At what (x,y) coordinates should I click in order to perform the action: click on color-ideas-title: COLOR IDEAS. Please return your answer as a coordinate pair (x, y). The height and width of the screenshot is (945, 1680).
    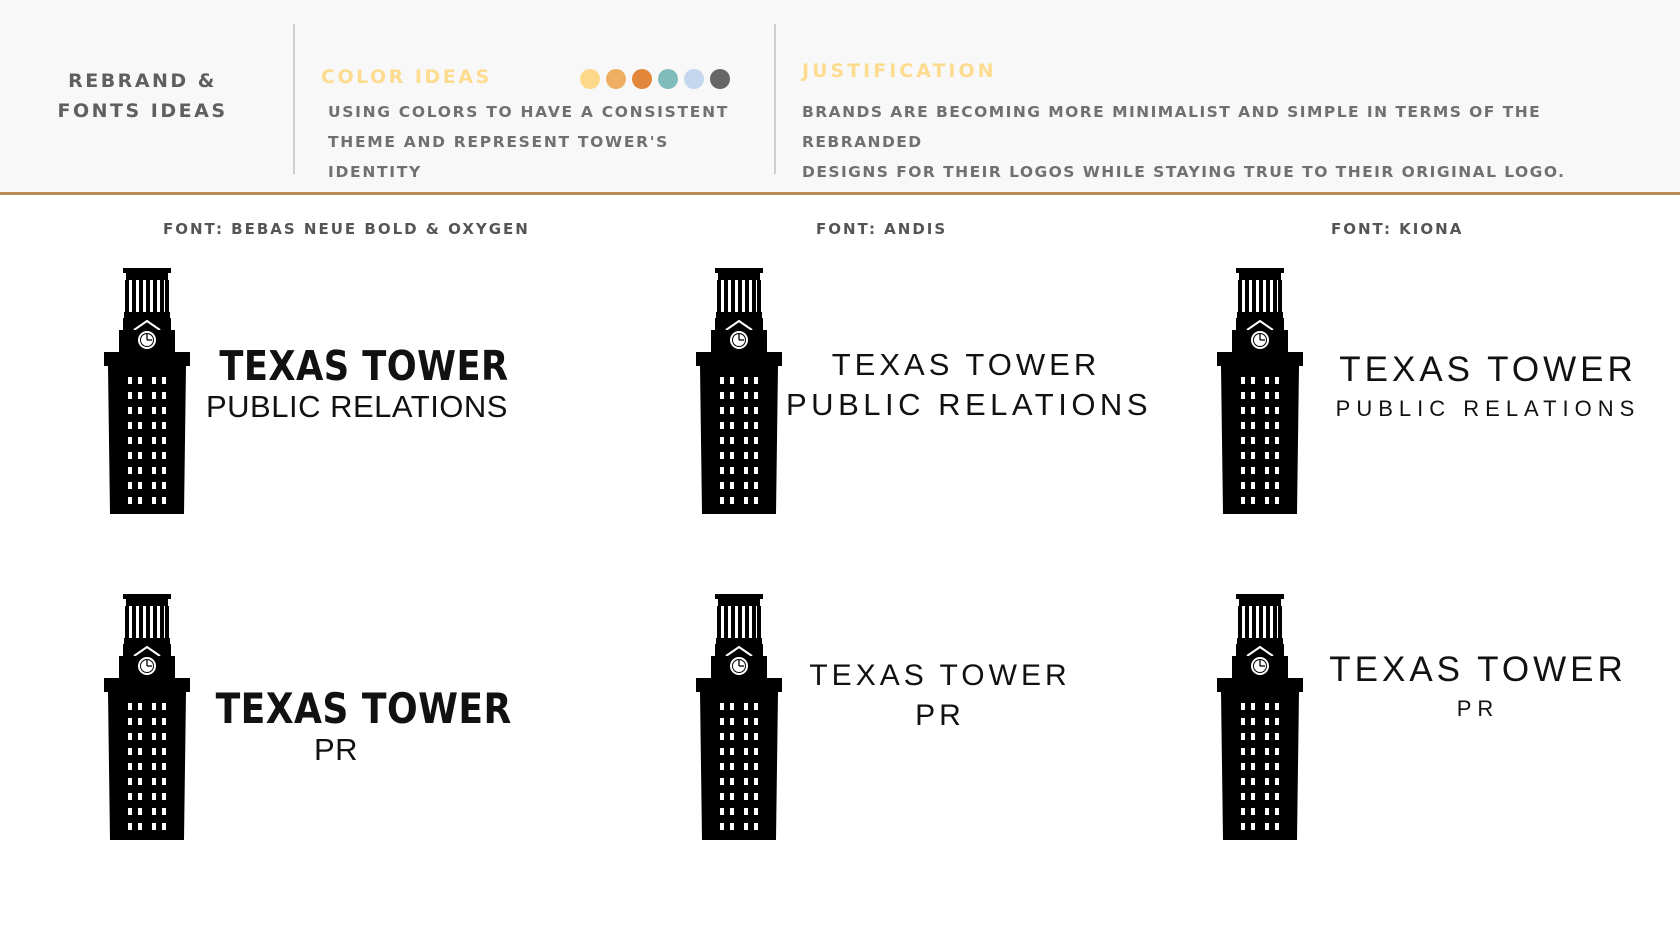
    Looking at the image, I should click on (406, 77).